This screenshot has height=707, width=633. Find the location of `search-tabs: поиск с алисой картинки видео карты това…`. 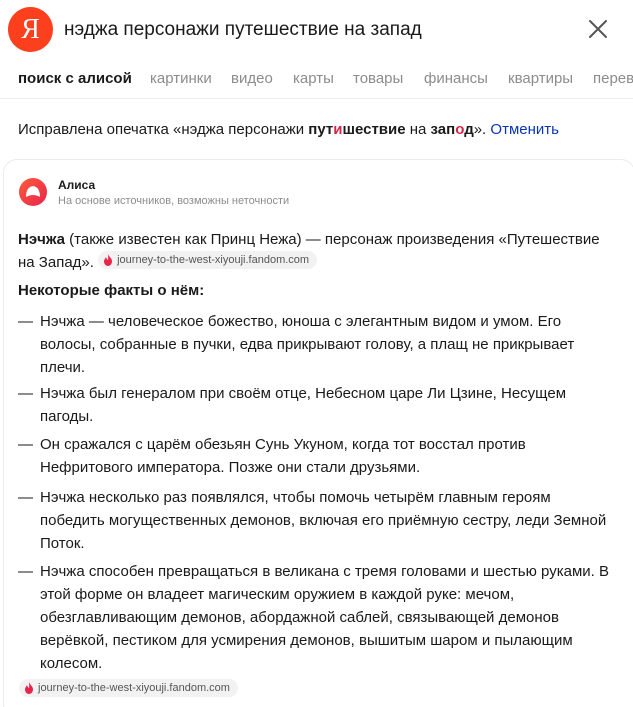

search-tabs: поиск с алисой картинки видео карты това… is located at coordinates (316, 79).